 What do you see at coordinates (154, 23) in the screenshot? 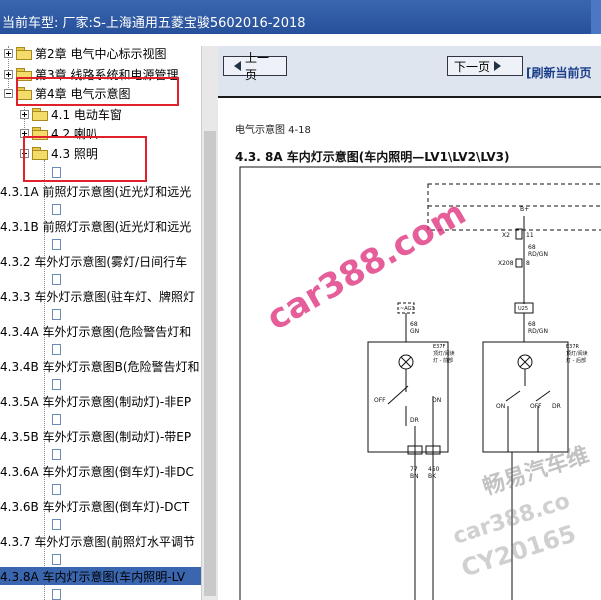
I see `current-model-label: 当前车型: 厂家:S-上海通用五菱宝骏5602016-2018` at bounding box center [154, 23].